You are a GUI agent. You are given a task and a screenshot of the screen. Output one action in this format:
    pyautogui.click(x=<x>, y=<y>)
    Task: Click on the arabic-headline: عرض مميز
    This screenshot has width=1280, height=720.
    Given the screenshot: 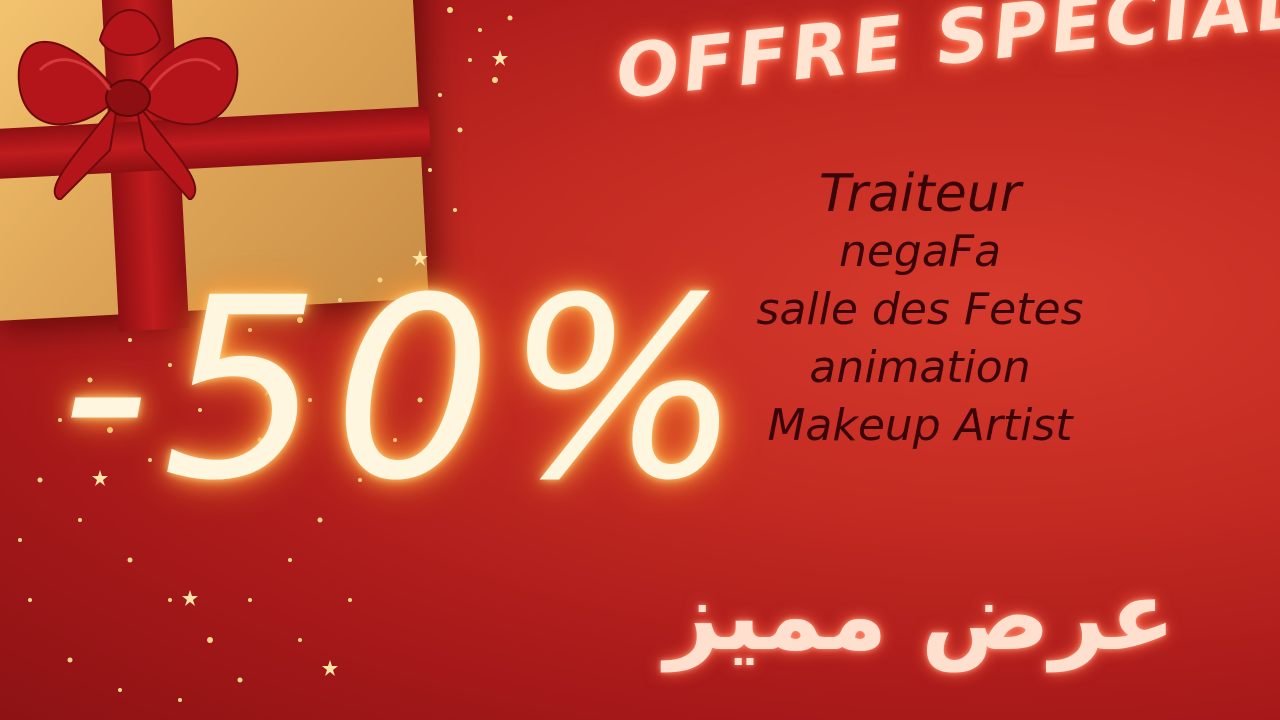 What is the action you would take?
    pyautogui.click(x=920, y=616)
    